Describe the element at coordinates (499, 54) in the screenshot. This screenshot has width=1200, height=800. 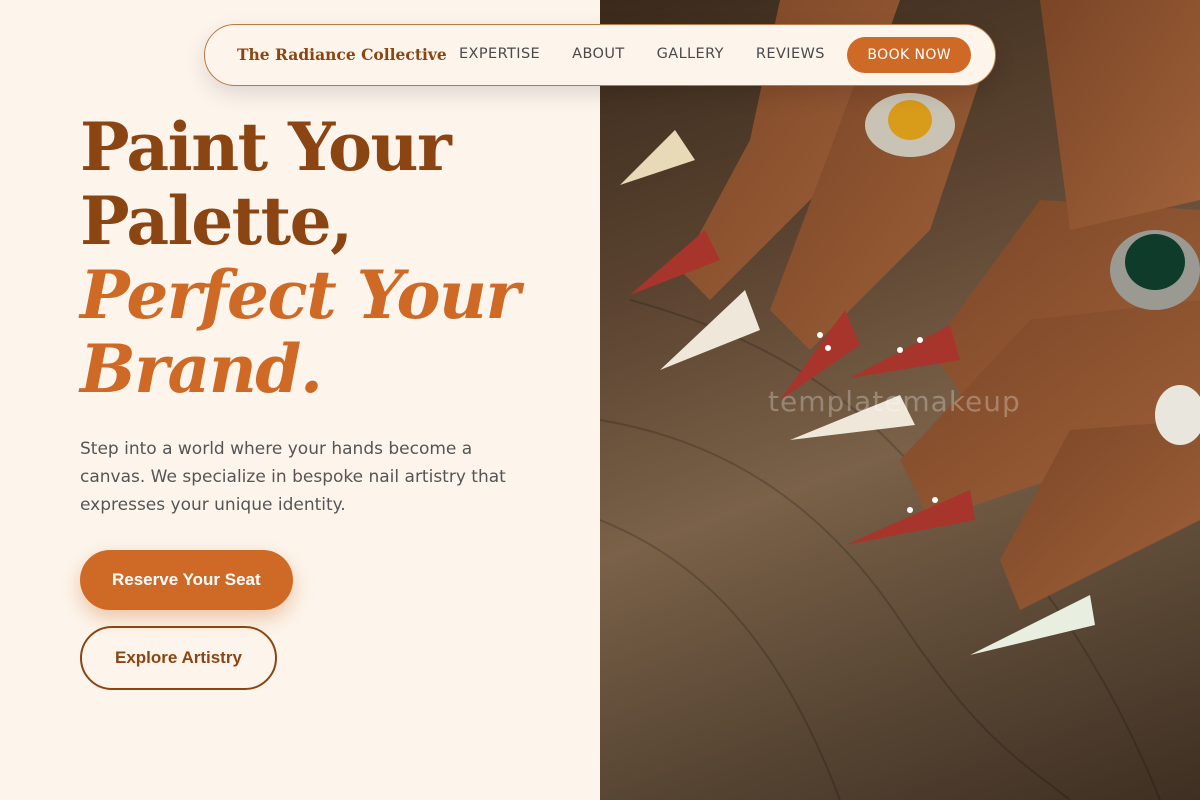
I see `nav-link-expertise: EXPERTISE` at that location.